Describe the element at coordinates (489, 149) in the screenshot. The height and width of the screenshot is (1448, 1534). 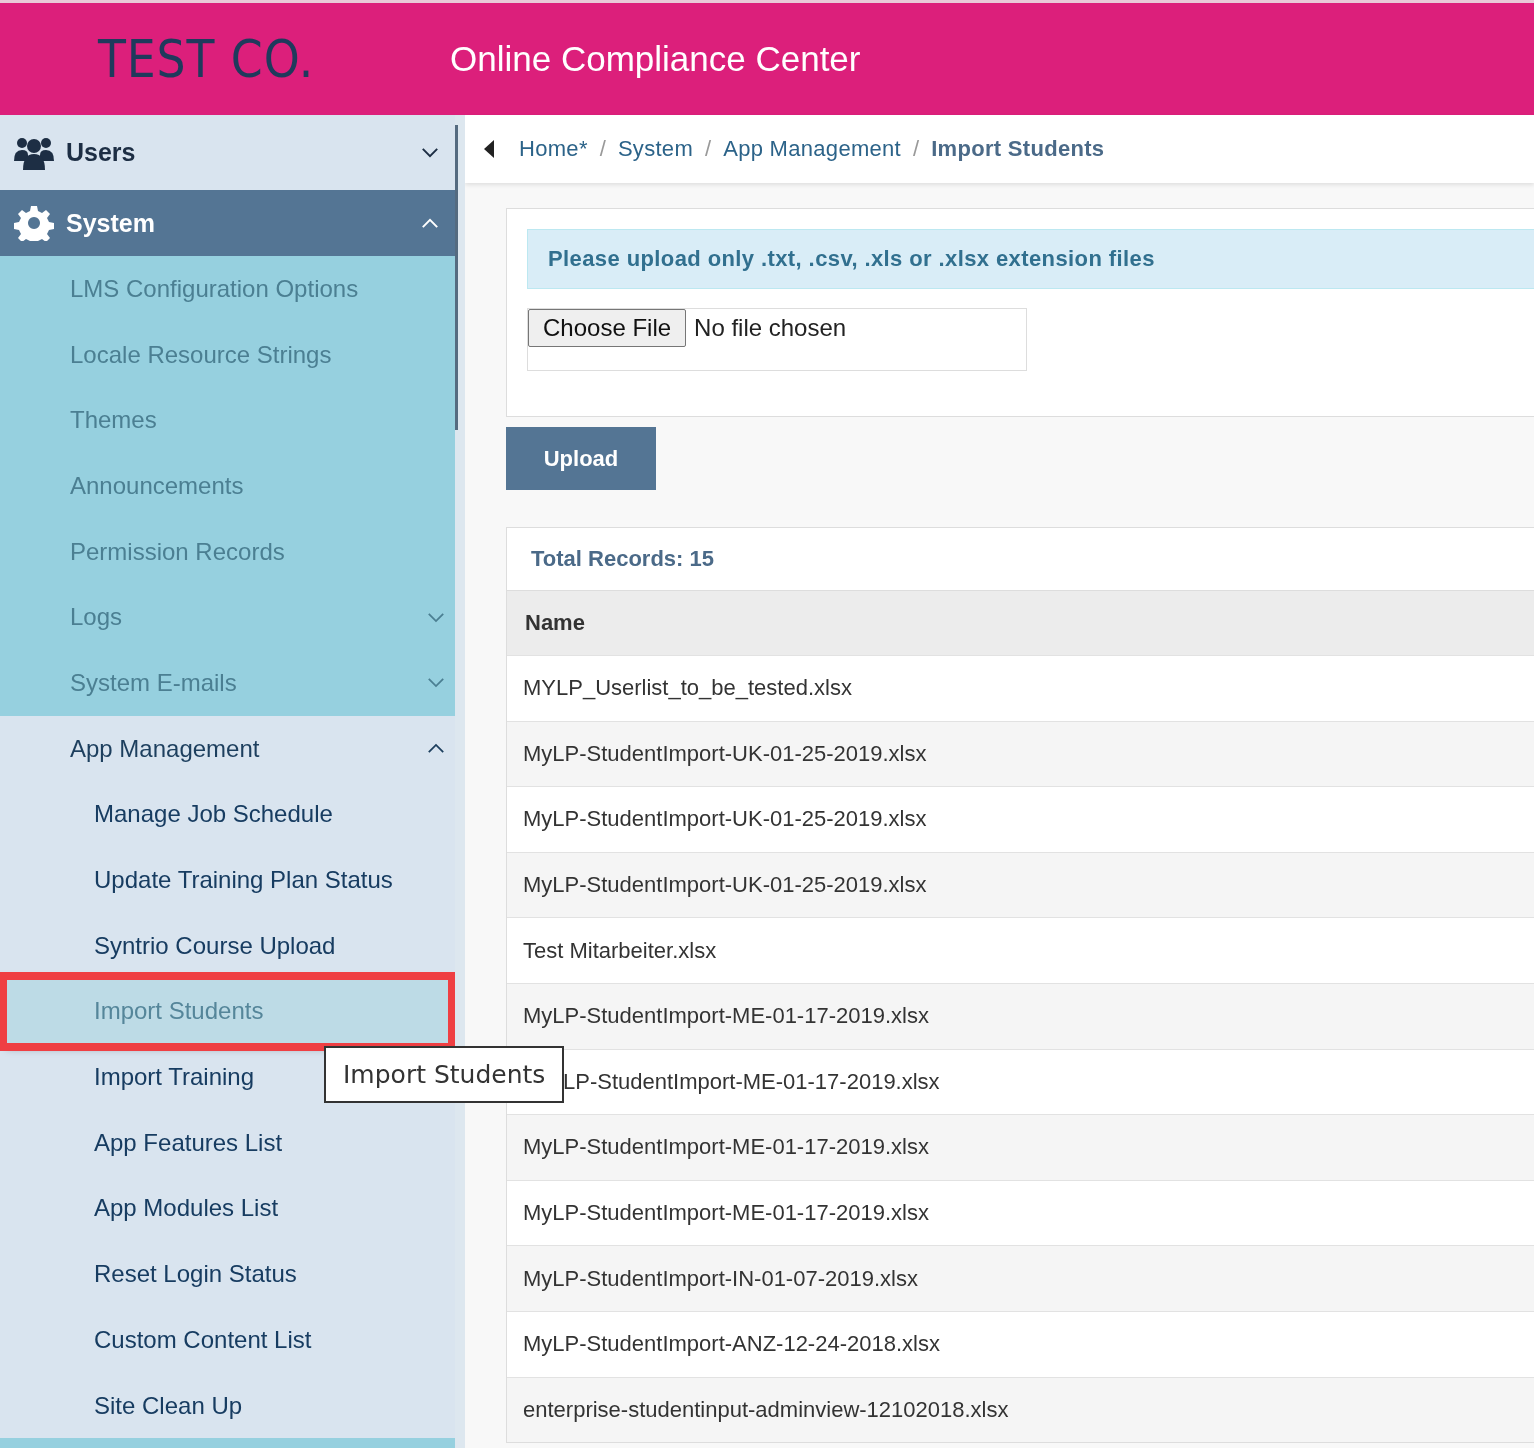
I see `back-icon` at that location.